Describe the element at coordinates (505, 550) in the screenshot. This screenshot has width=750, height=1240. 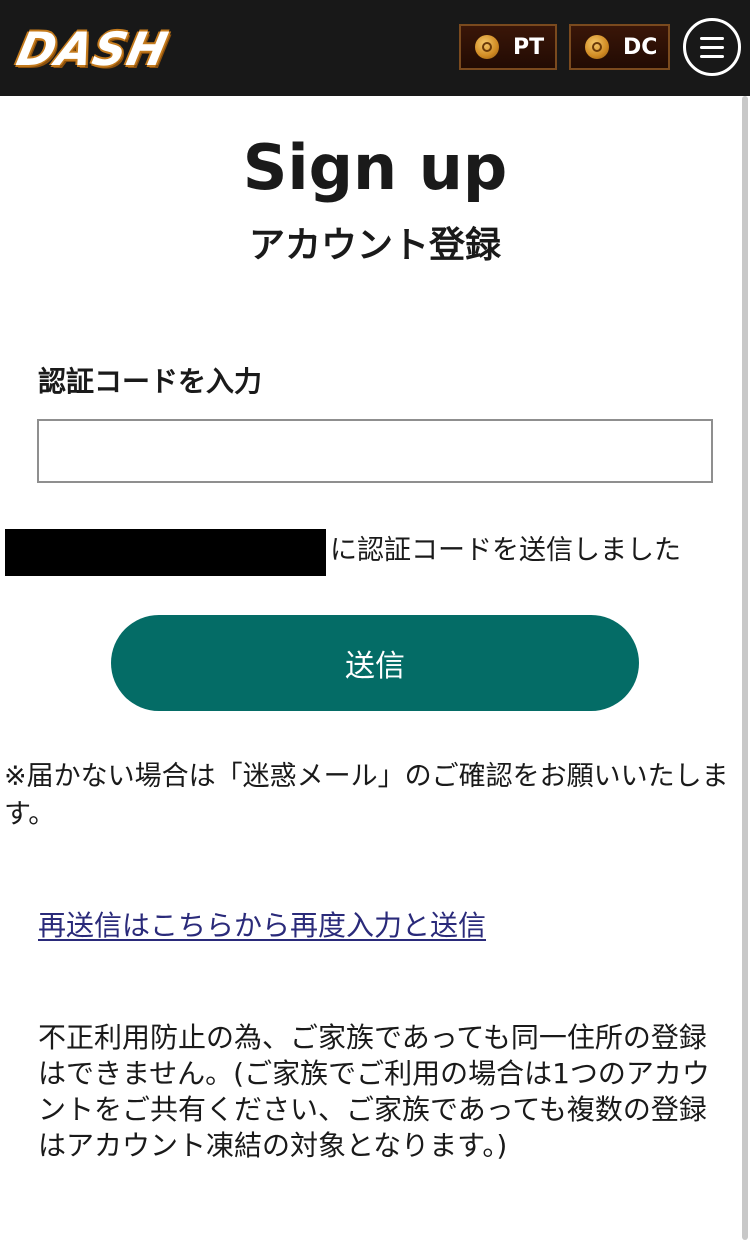
I see `code-sent-message: に認証コードを送信しました` at that location.